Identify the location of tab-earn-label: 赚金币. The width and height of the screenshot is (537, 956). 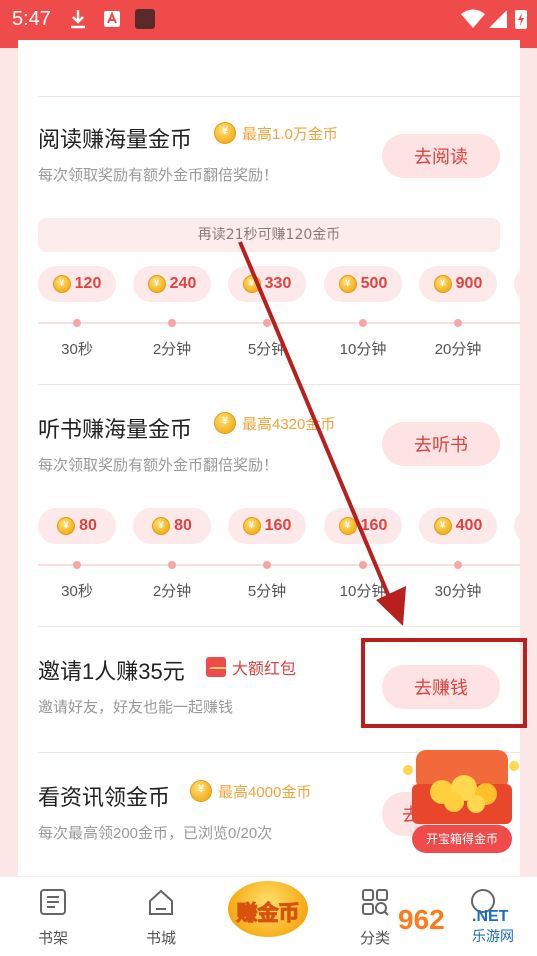
(268, 914).